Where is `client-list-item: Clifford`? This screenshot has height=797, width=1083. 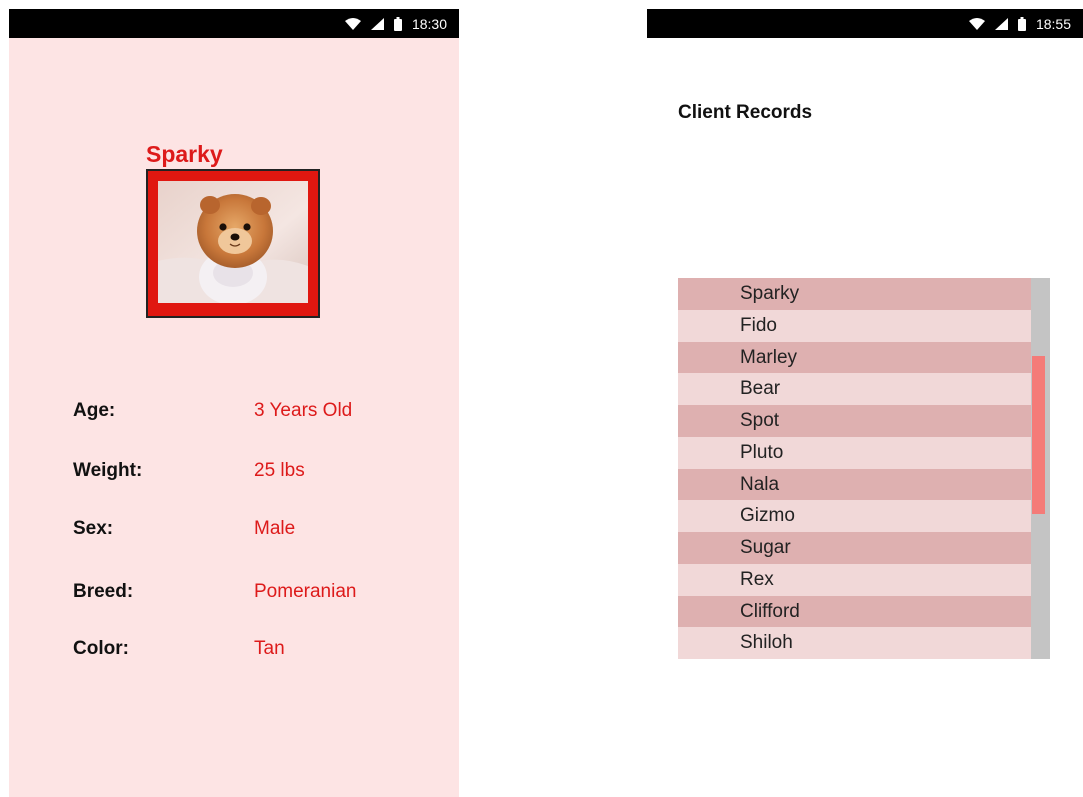
client-list-item: Clifford is located at coordinates (854, 611).